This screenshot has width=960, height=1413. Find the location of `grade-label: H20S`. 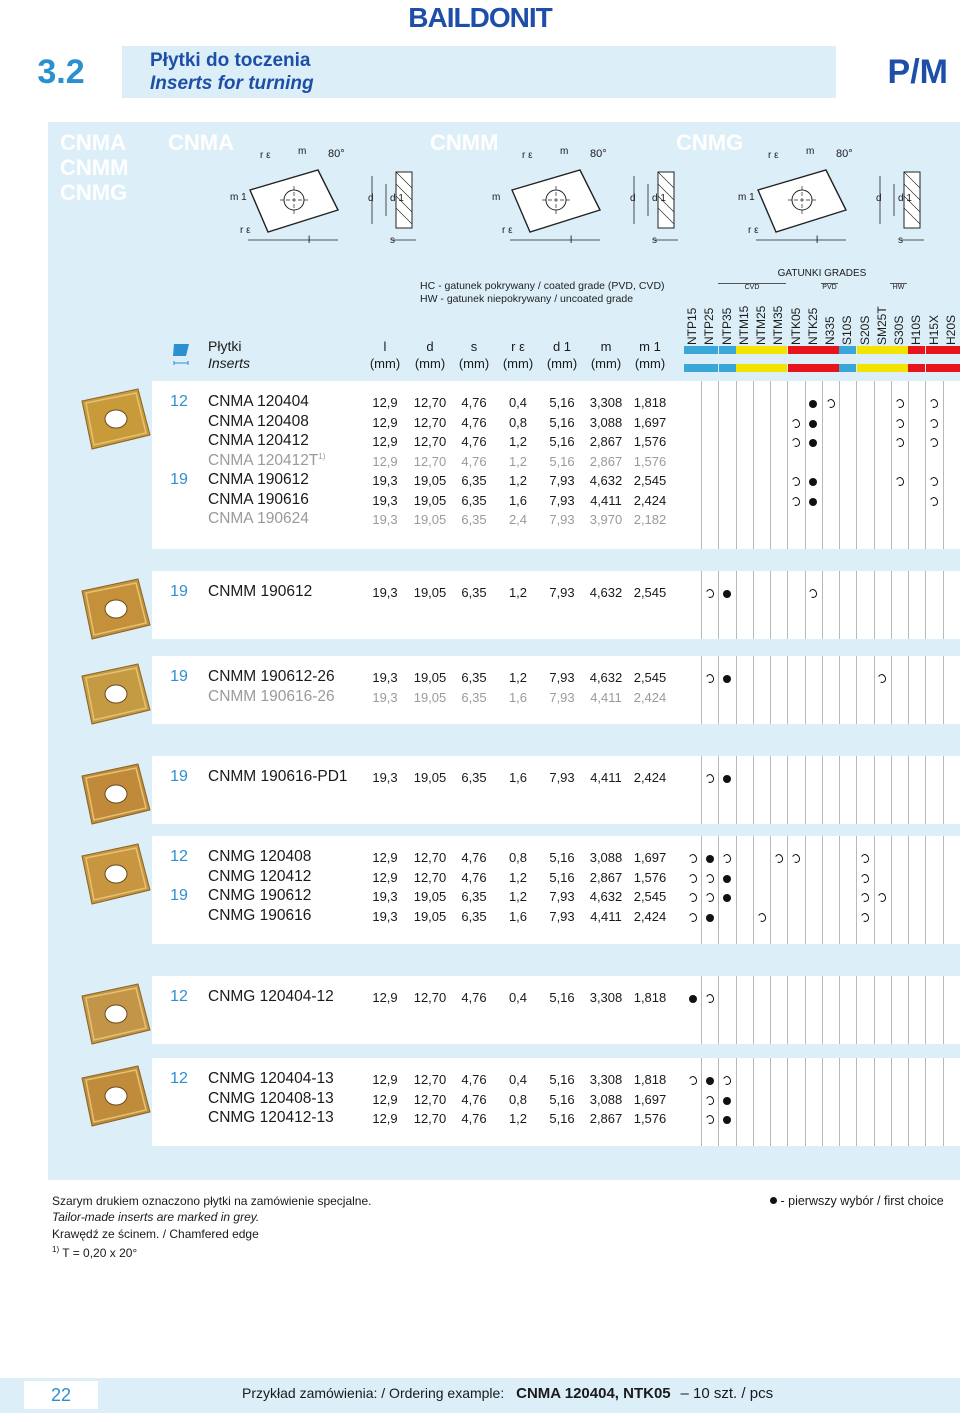

grade-label: H20S is located at coordinates (950, 329).